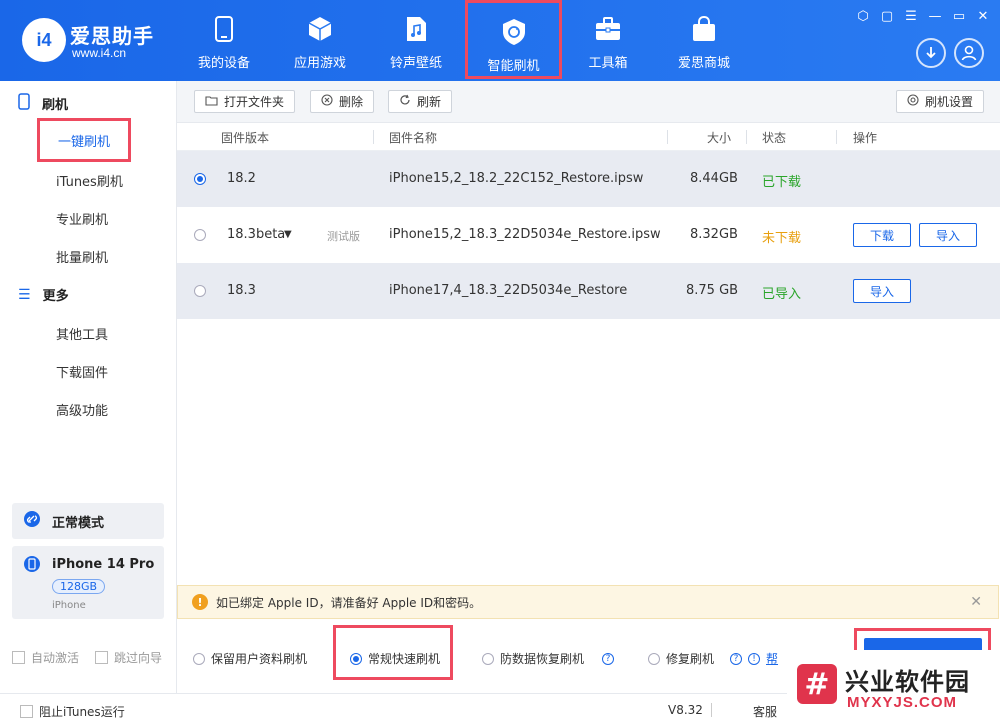 The width and height of the screenshot is (1000, 724). What do you see at coordinates (211, 102) in the screenshot?
I see `folder-icon` at bounding box center [211, 102].